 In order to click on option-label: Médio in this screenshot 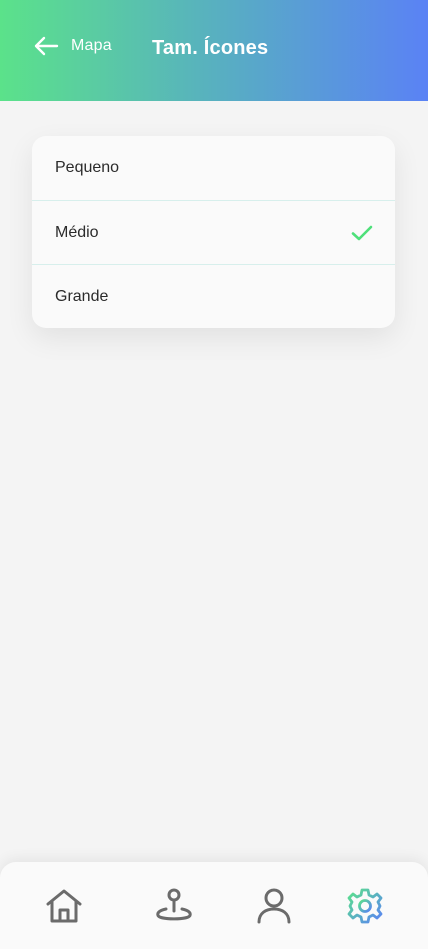, I will do `click(77, 232)`.